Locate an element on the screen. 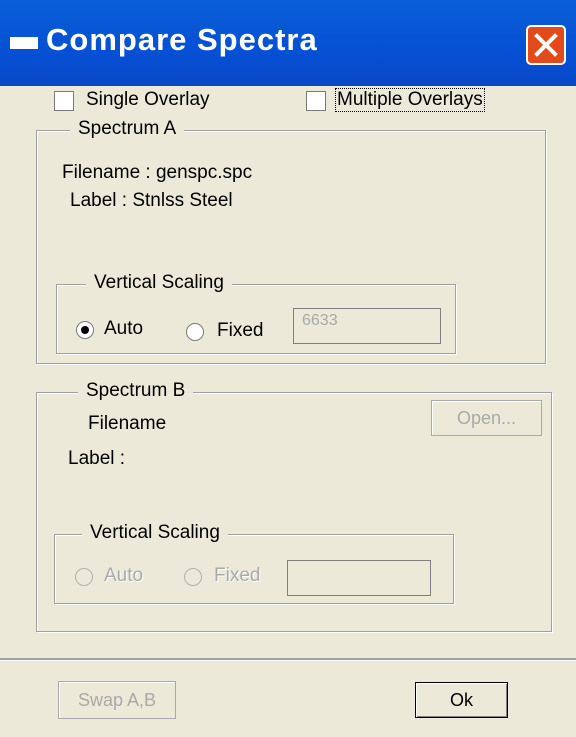 The width and height of the screenshot is (576, 737). spectrum-b-filename: Filename is located at coordinates (127, 423).